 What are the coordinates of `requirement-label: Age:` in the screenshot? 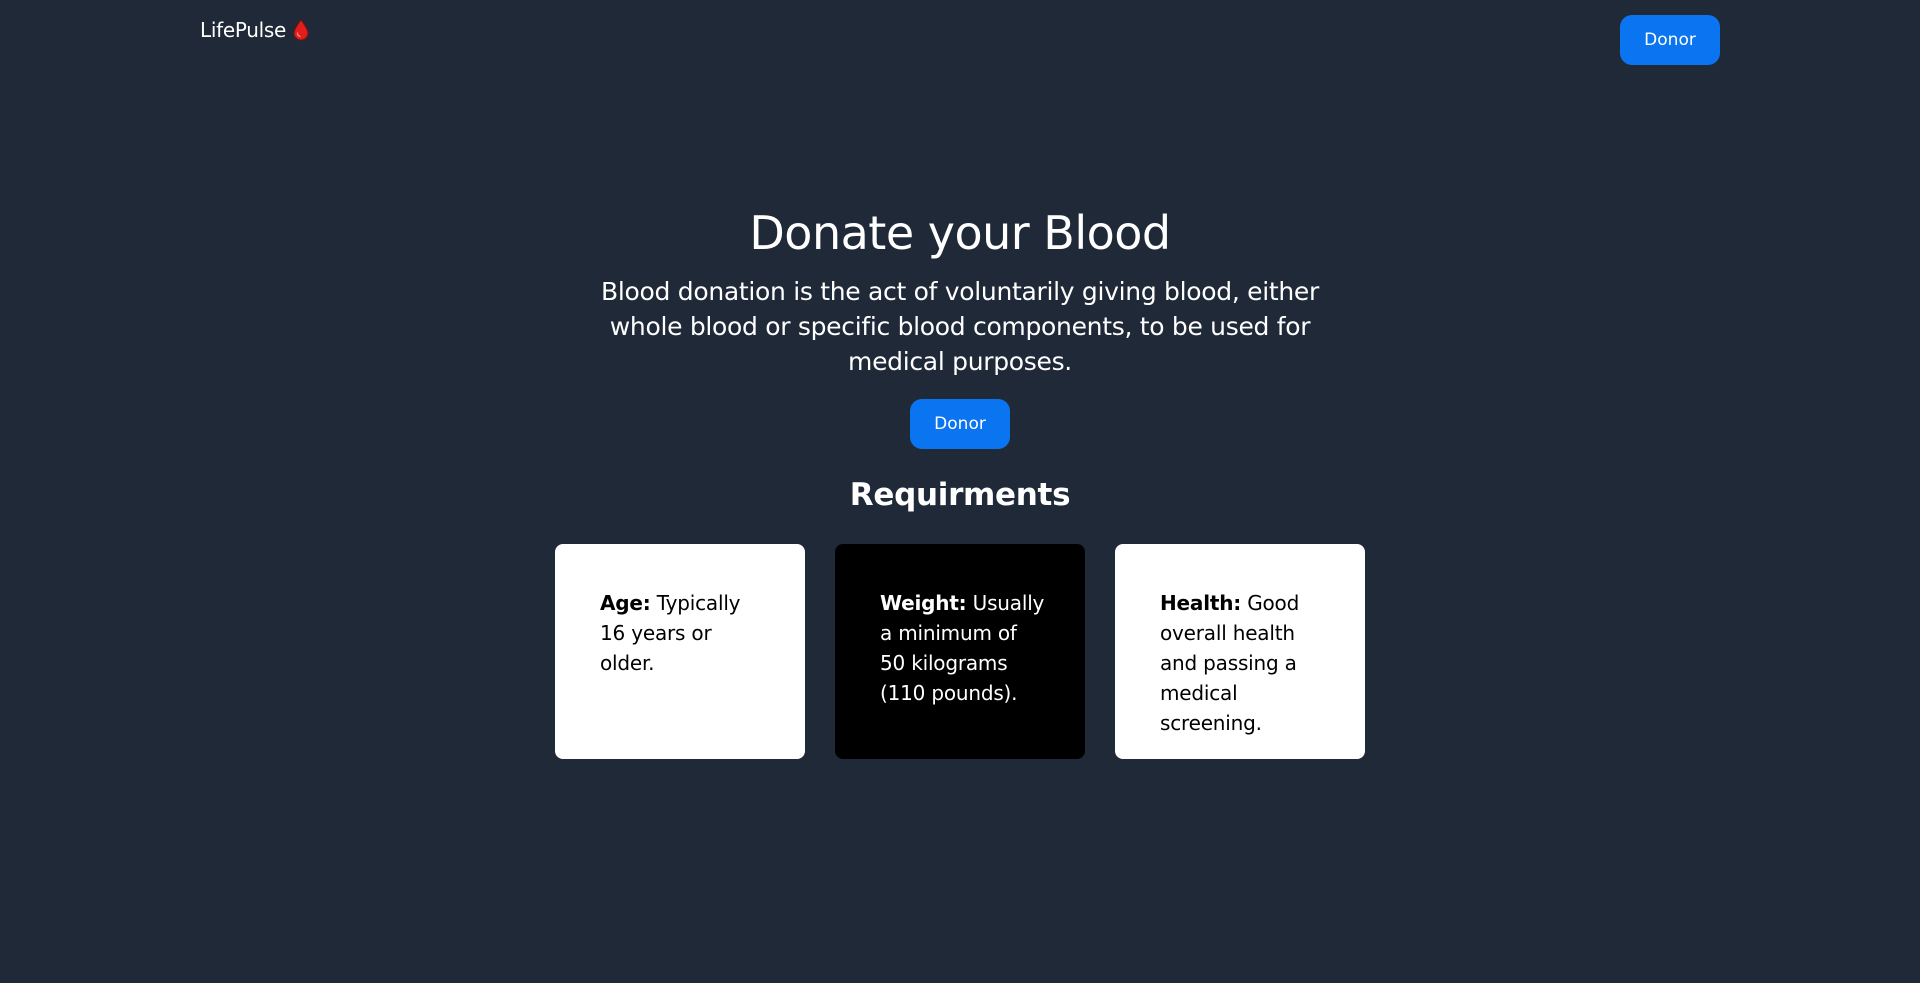 It's located at (625, 603).